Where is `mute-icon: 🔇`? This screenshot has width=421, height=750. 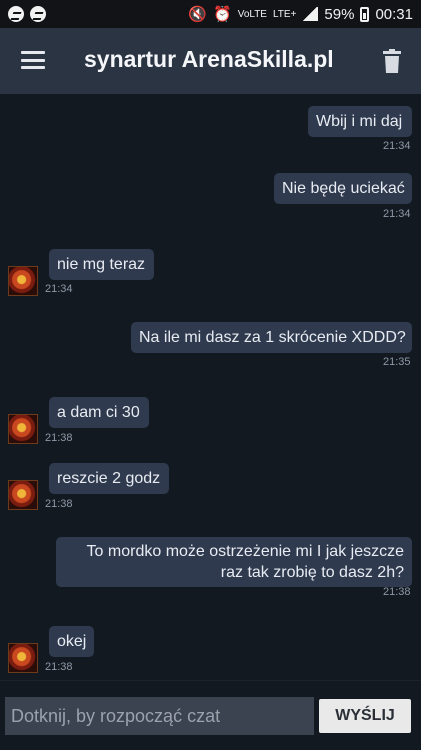 mute-icon: 🔇 is located at coordinates (198, 14).